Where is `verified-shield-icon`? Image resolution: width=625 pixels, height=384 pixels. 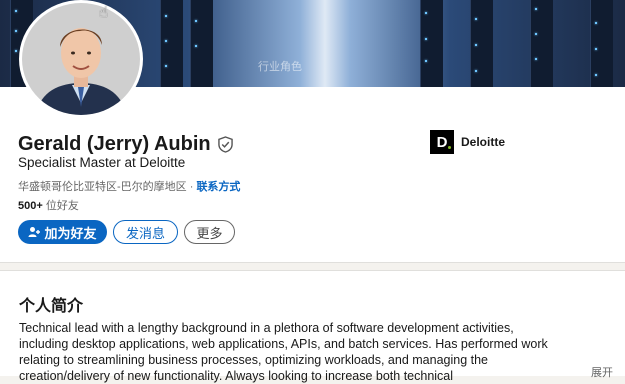 verified-shield-icon is located at coordinates (225, 144).